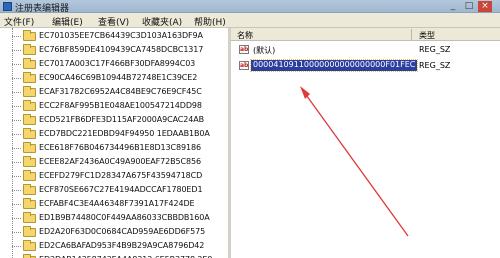  I want to click on tree-item: ED2A20F63D0C0684CAD959AE6DD6F575, so click(114, 232).